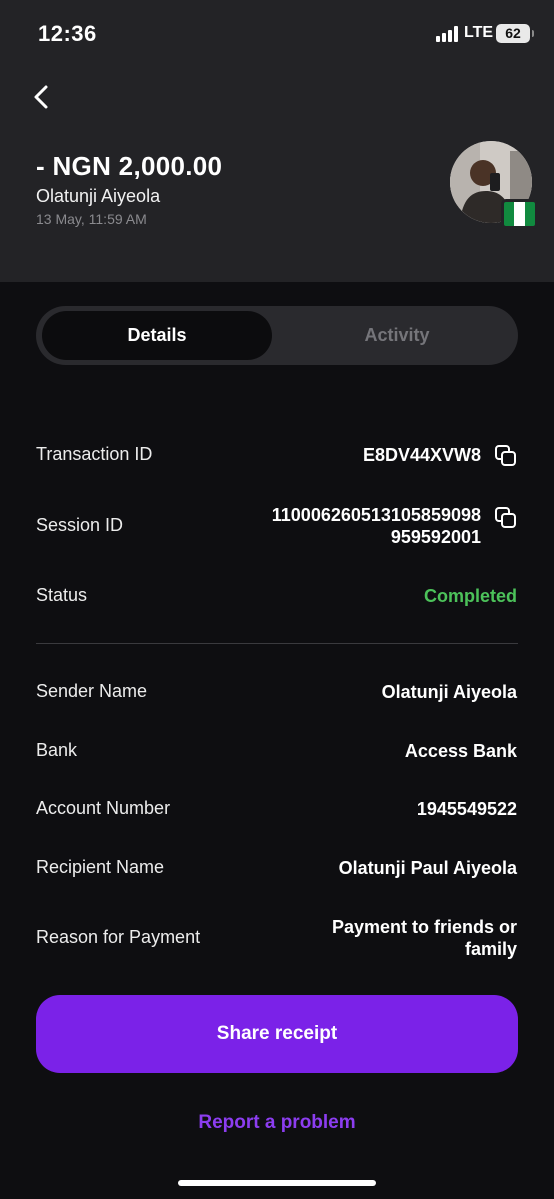  I want to click on back-chevron-icon, so click(41, 97).